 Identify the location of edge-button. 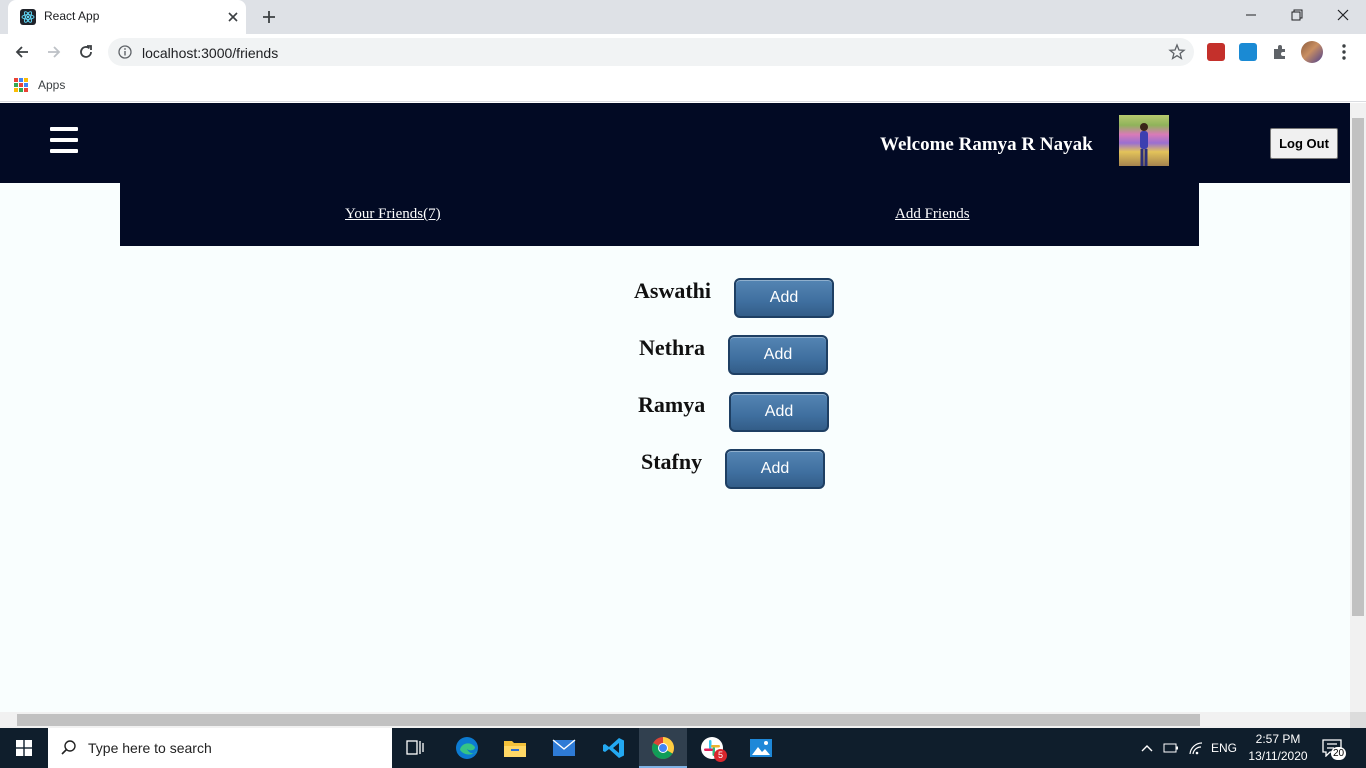
(467, 748).